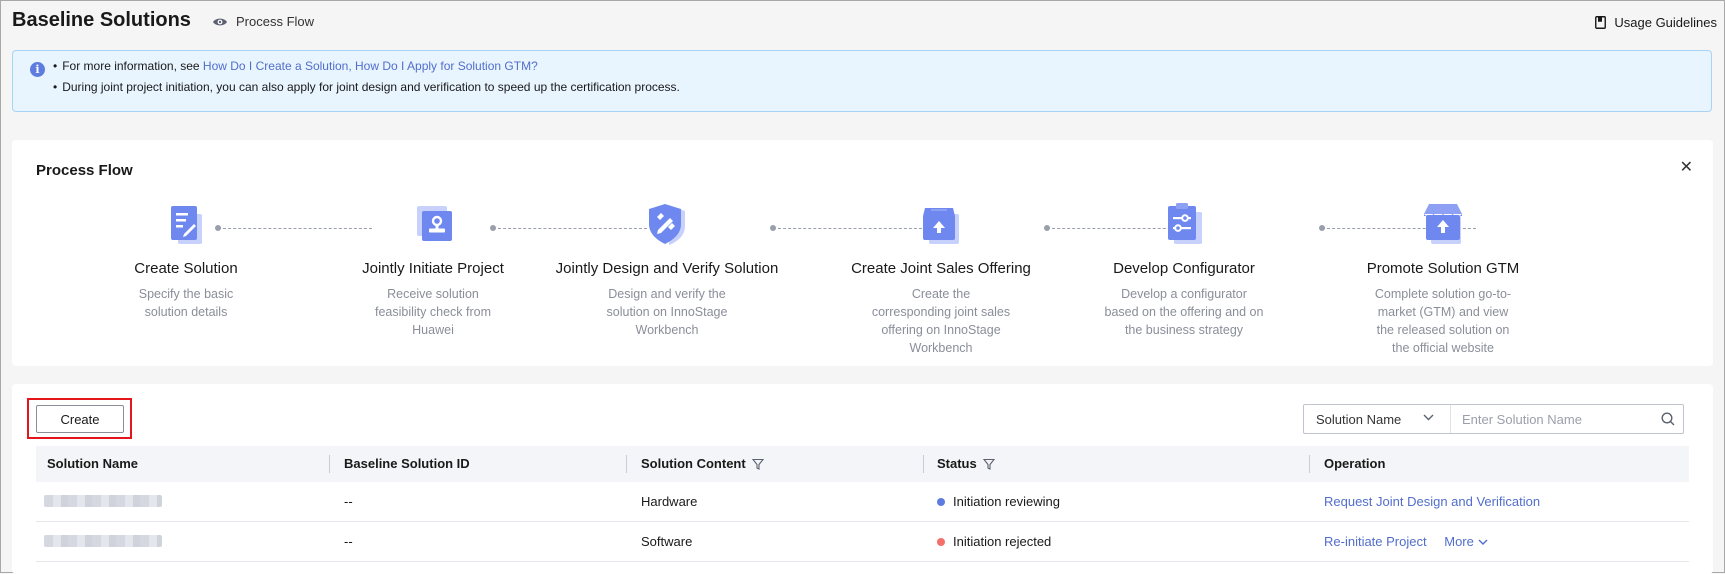  What do you see at coordinates (1184, 224) in the screenshot?
I see `clipboard-sliders-icon` at bounding box center [1184, 224].